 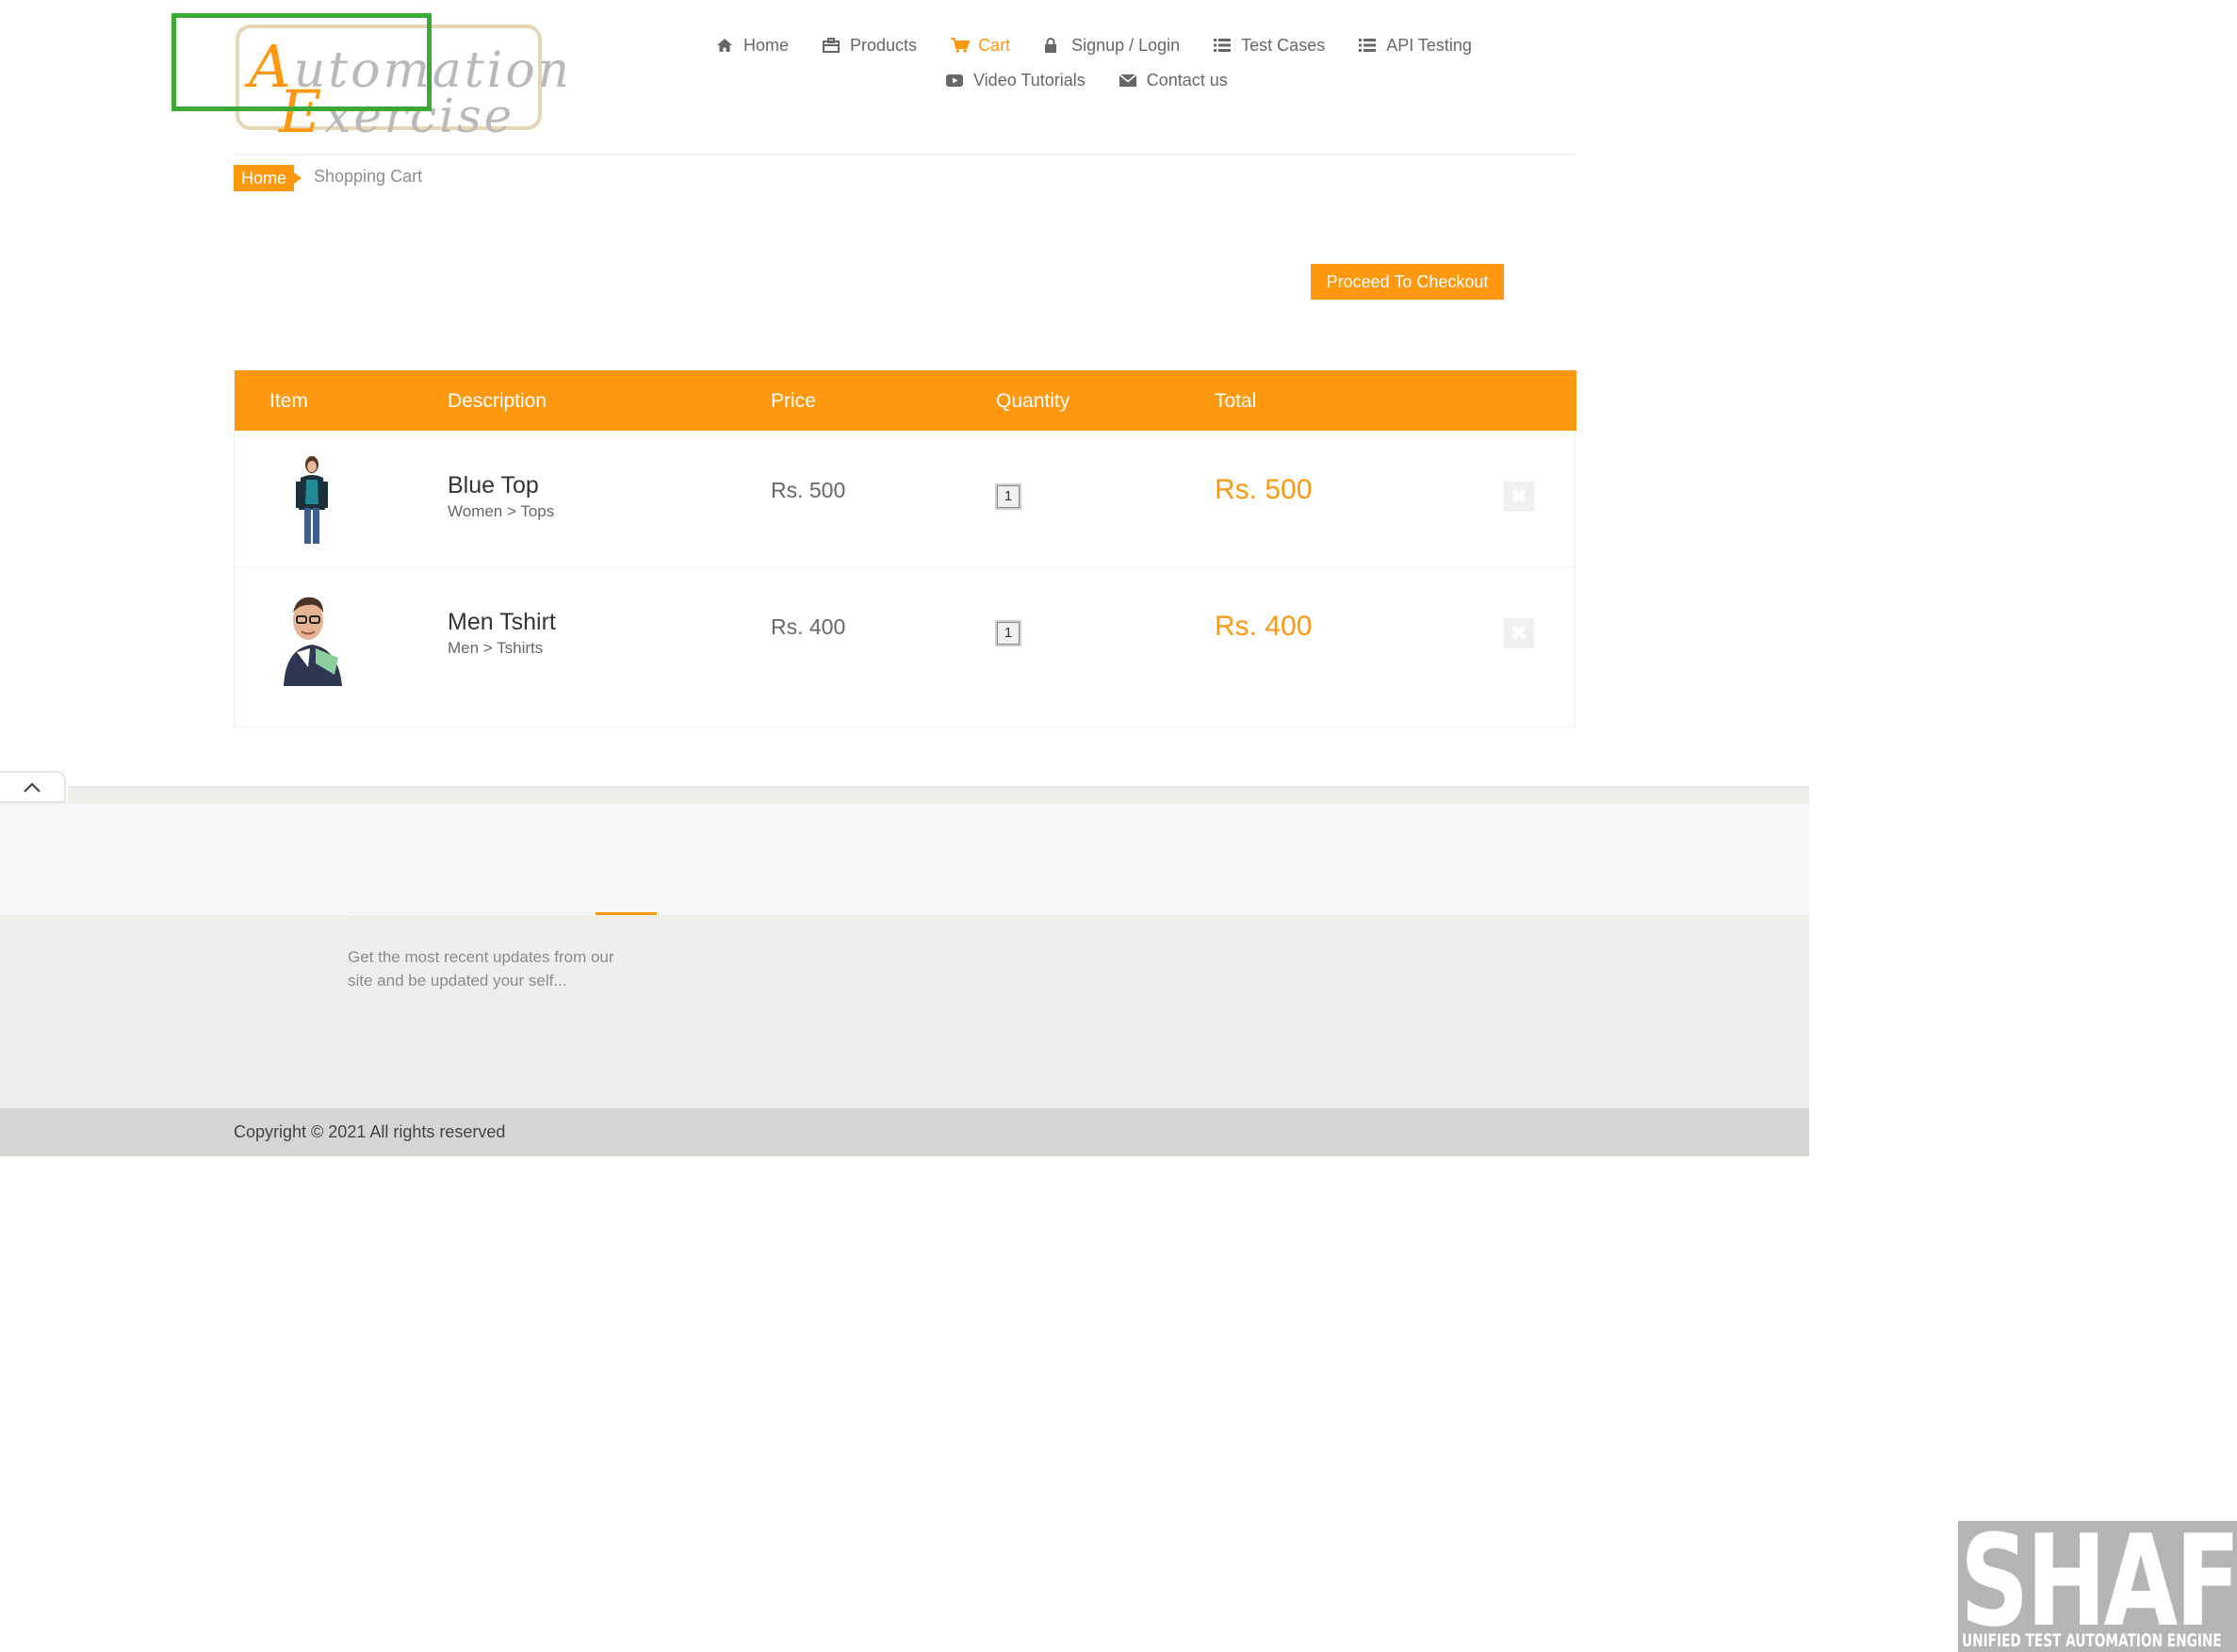 What do you see at coordinates (981, 46) in the screenshot?
I see `nav-cart: Cart` at bounding box center [981, 46].